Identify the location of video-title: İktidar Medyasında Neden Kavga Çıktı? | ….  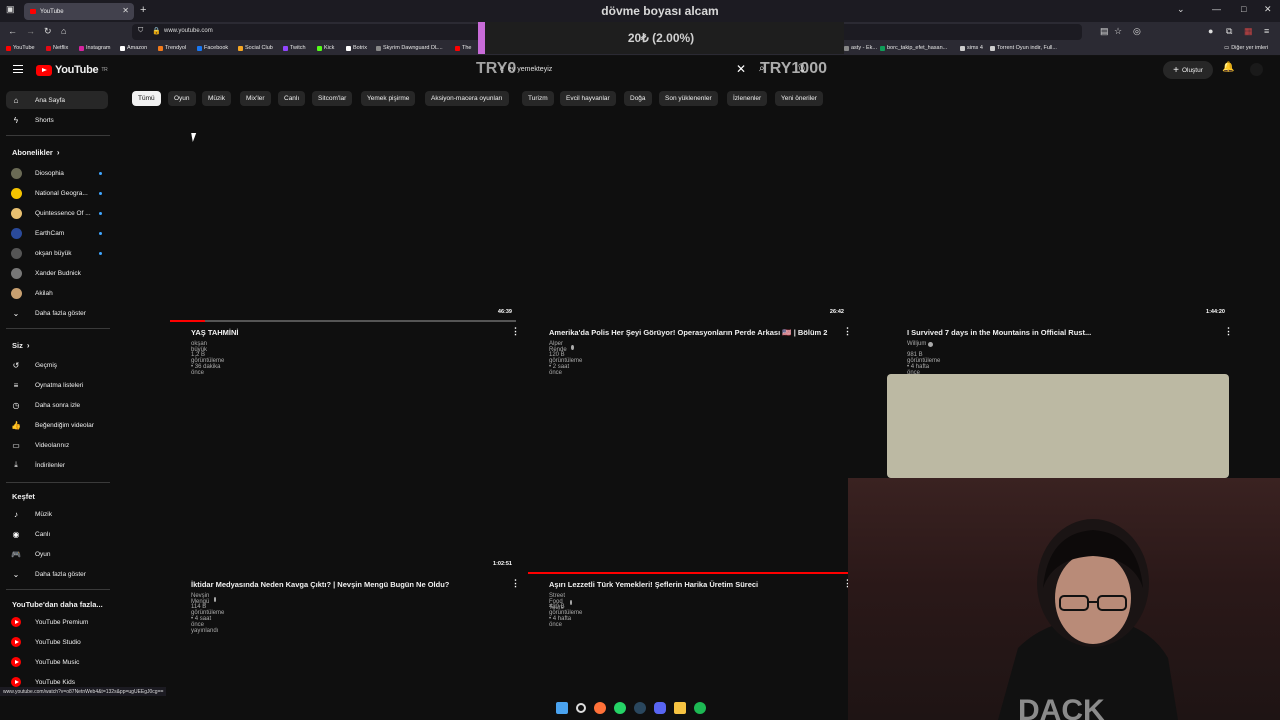
(320, 584).